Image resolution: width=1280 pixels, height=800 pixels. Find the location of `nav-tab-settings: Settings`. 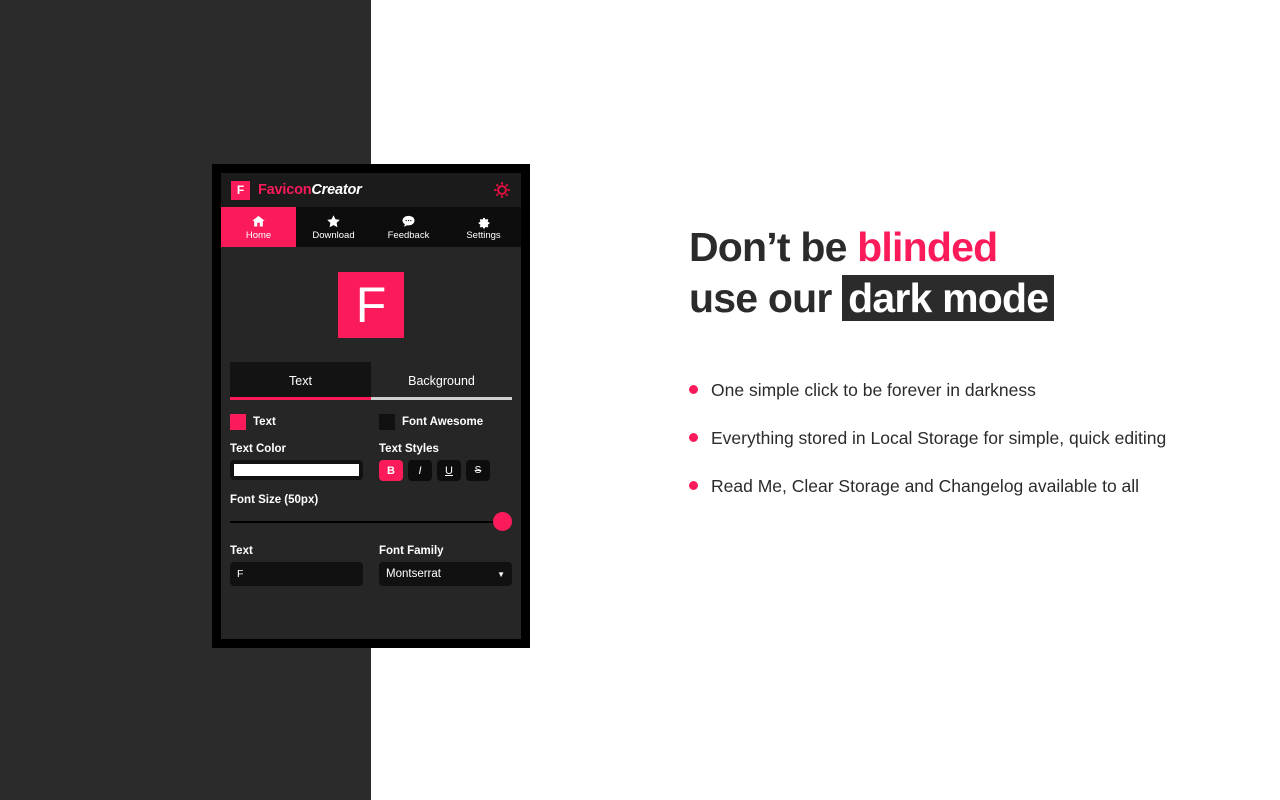

nav-tab-settings: Settings is located at coordinates (483, 227).